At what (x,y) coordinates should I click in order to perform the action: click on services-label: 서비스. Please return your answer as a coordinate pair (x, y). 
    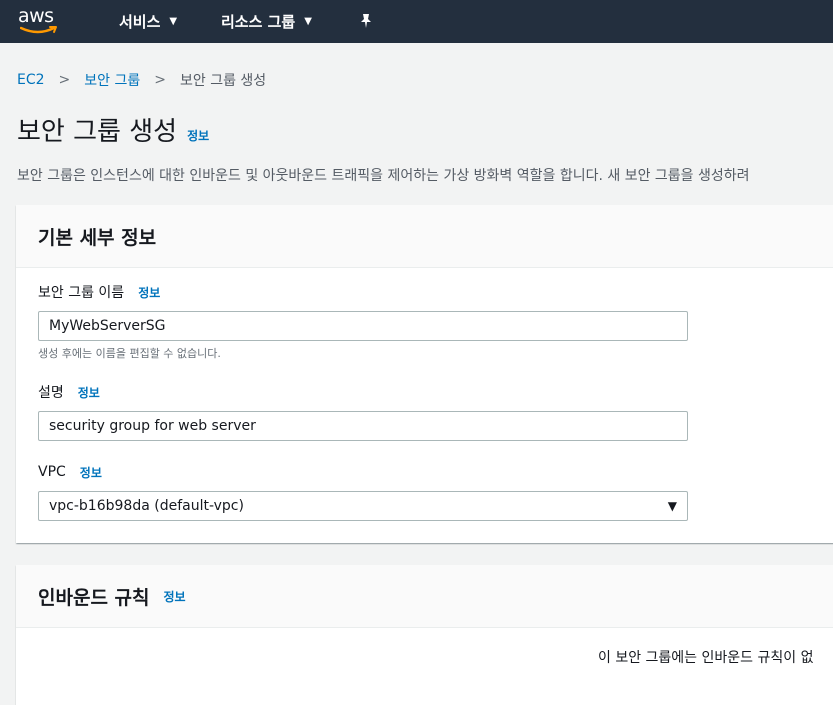
    Looking at the image, I should click on (140, 21).